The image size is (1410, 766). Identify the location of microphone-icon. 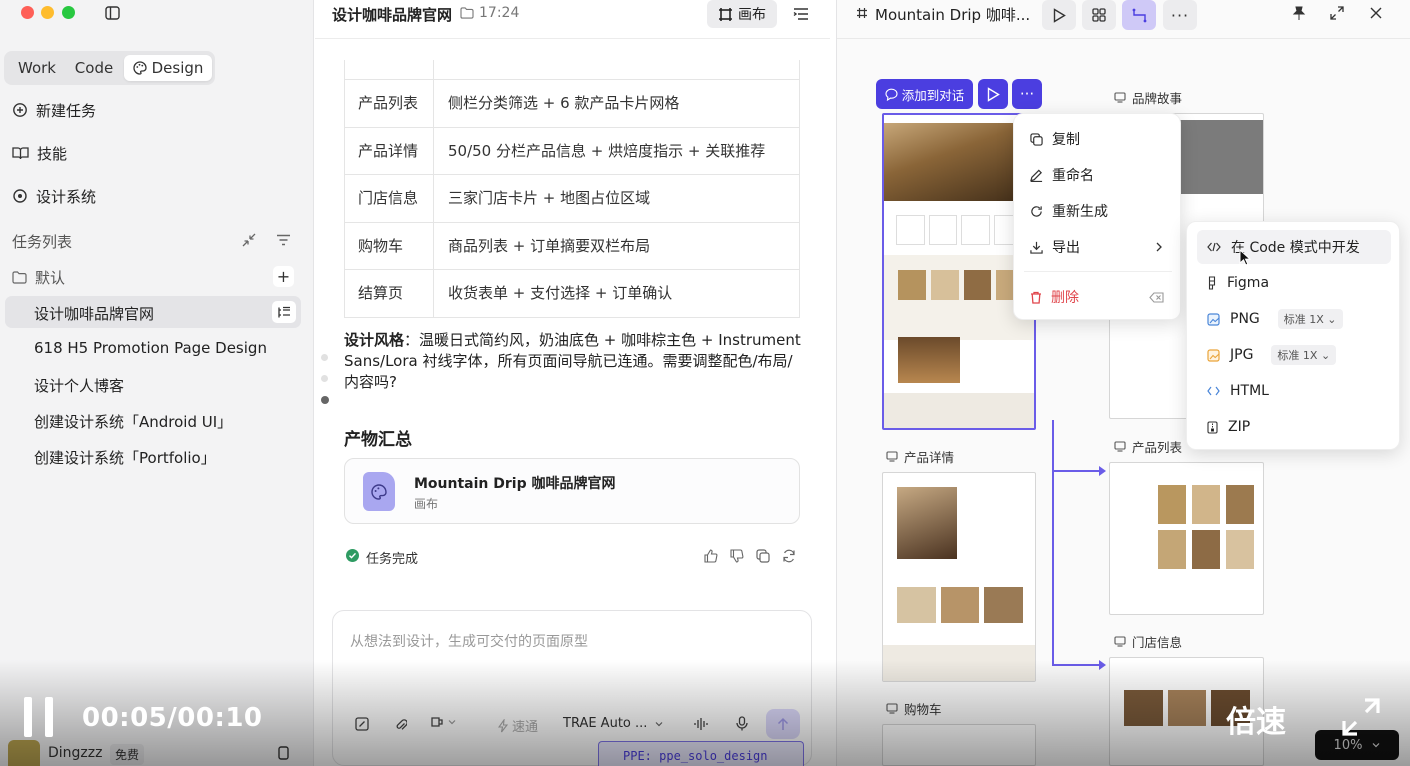
(742, 723).